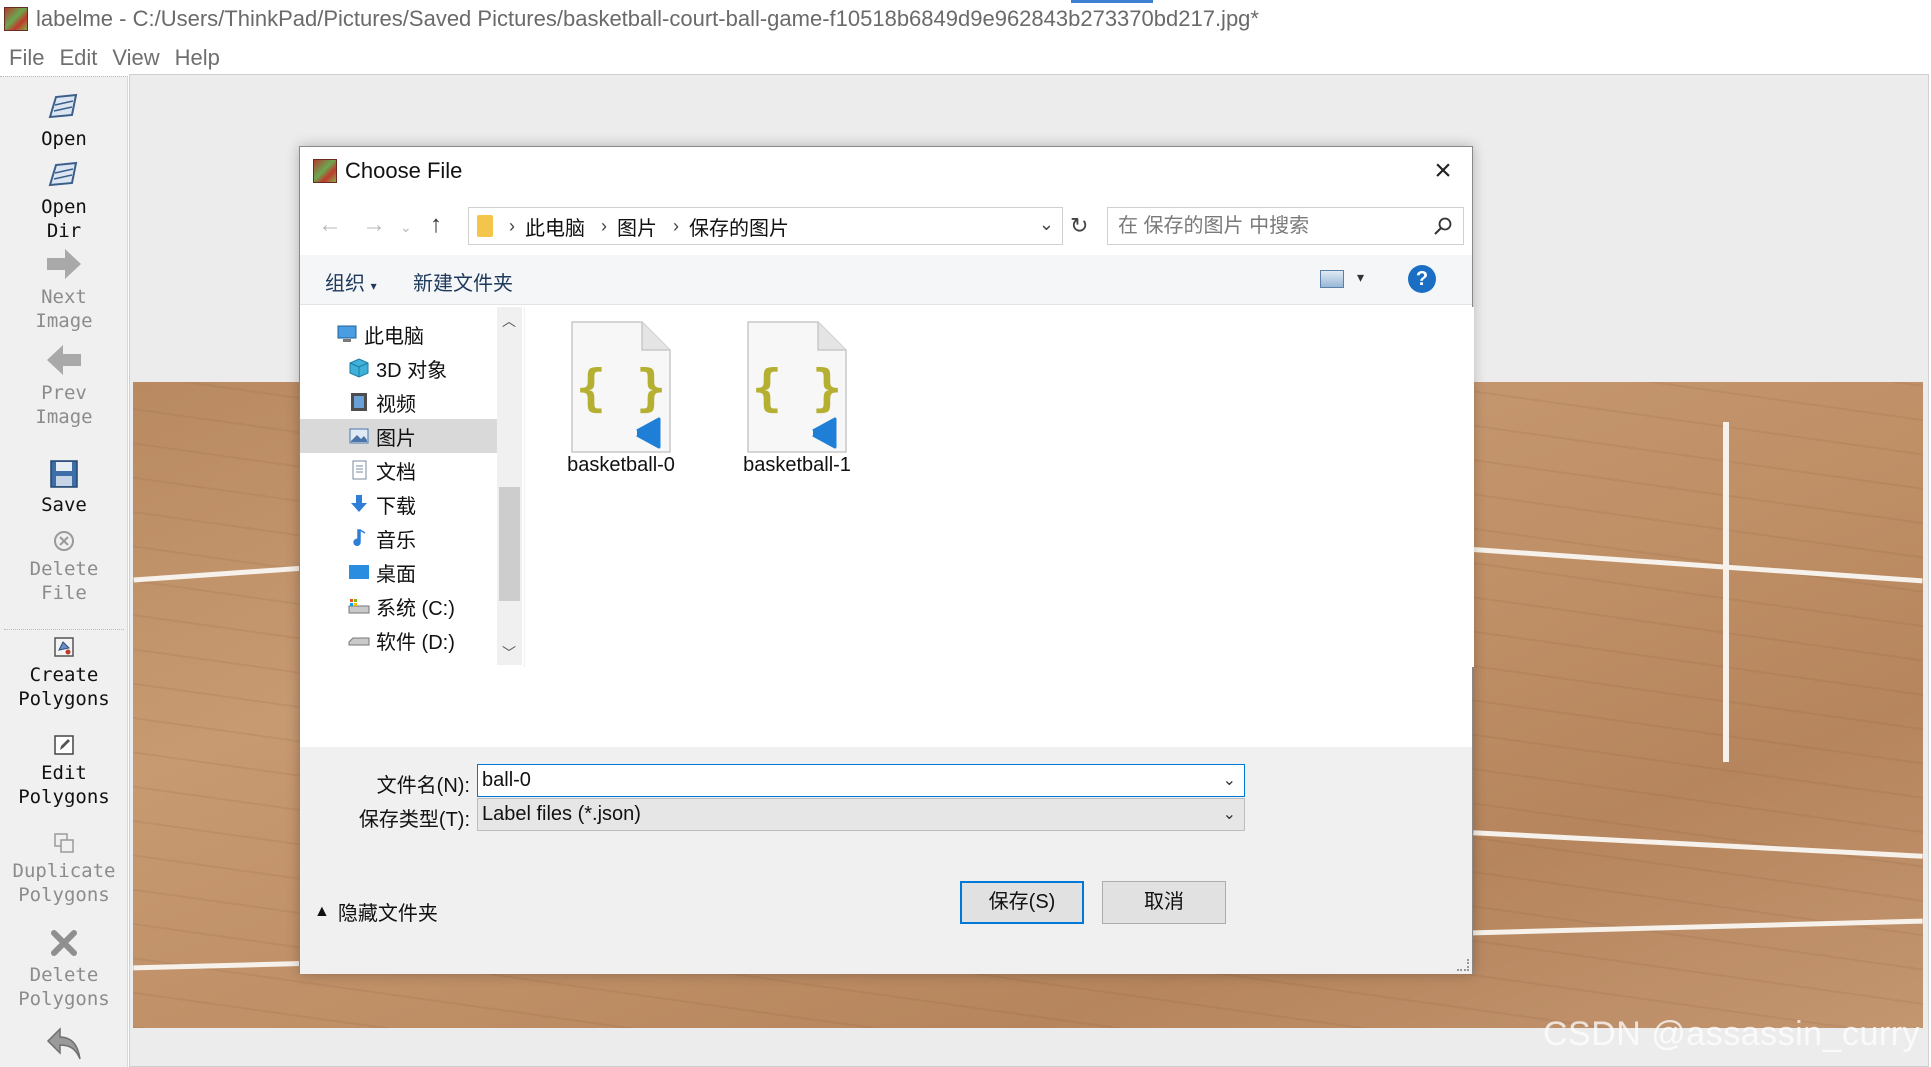 The width and height of the screenshot is (1931, 1067). I want to click on up-arrow-icon: ↑, so click(436, 225).